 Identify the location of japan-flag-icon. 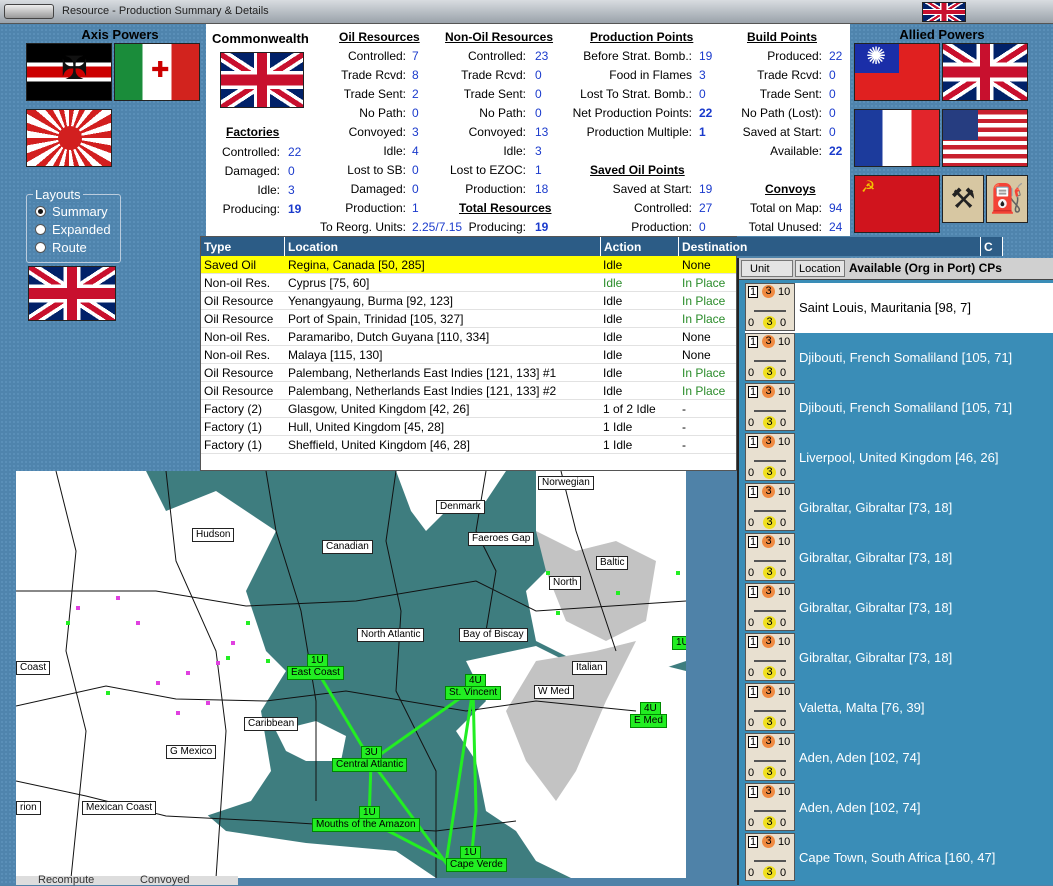
(69, 138).